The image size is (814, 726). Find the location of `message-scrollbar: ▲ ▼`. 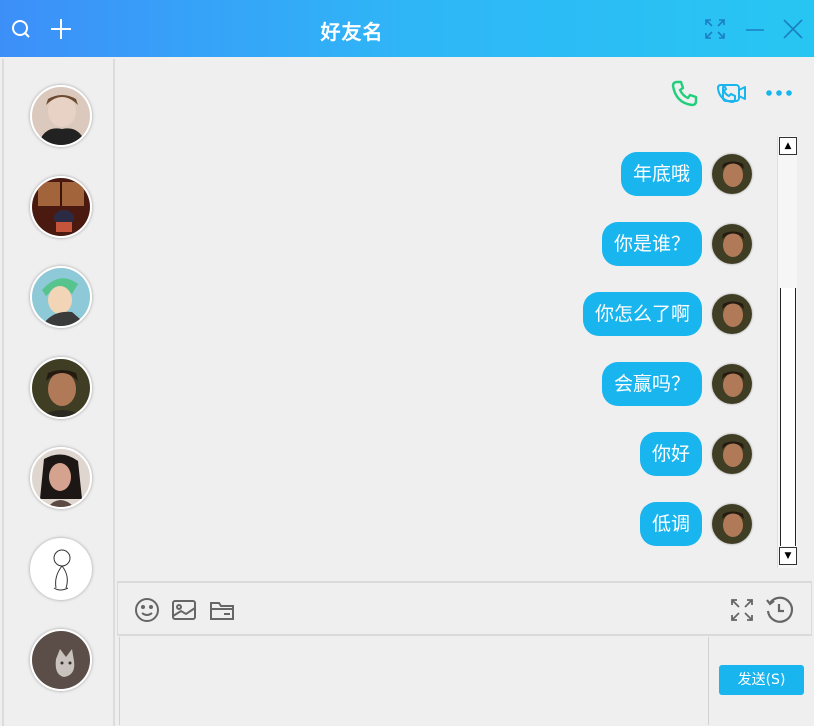

message-scrollbar: ▲ ▼ is located at coordinates (787, 352).